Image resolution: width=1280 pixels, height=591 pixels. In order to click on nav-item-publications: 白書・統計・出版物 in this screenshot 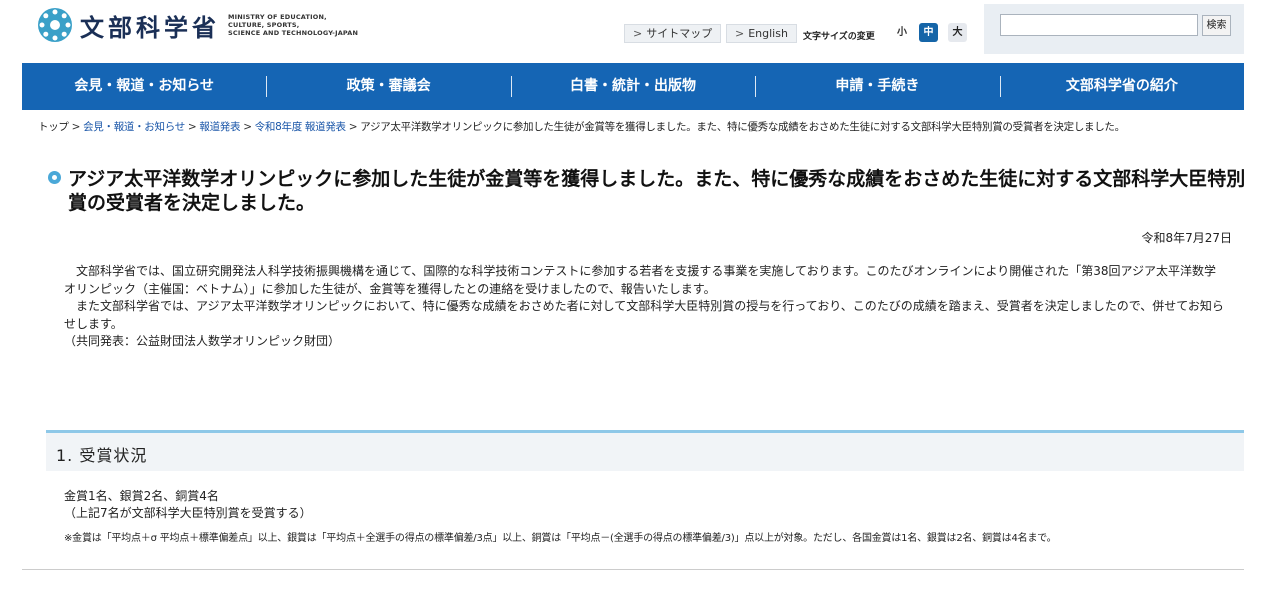, I will do `click(632, 86)`.